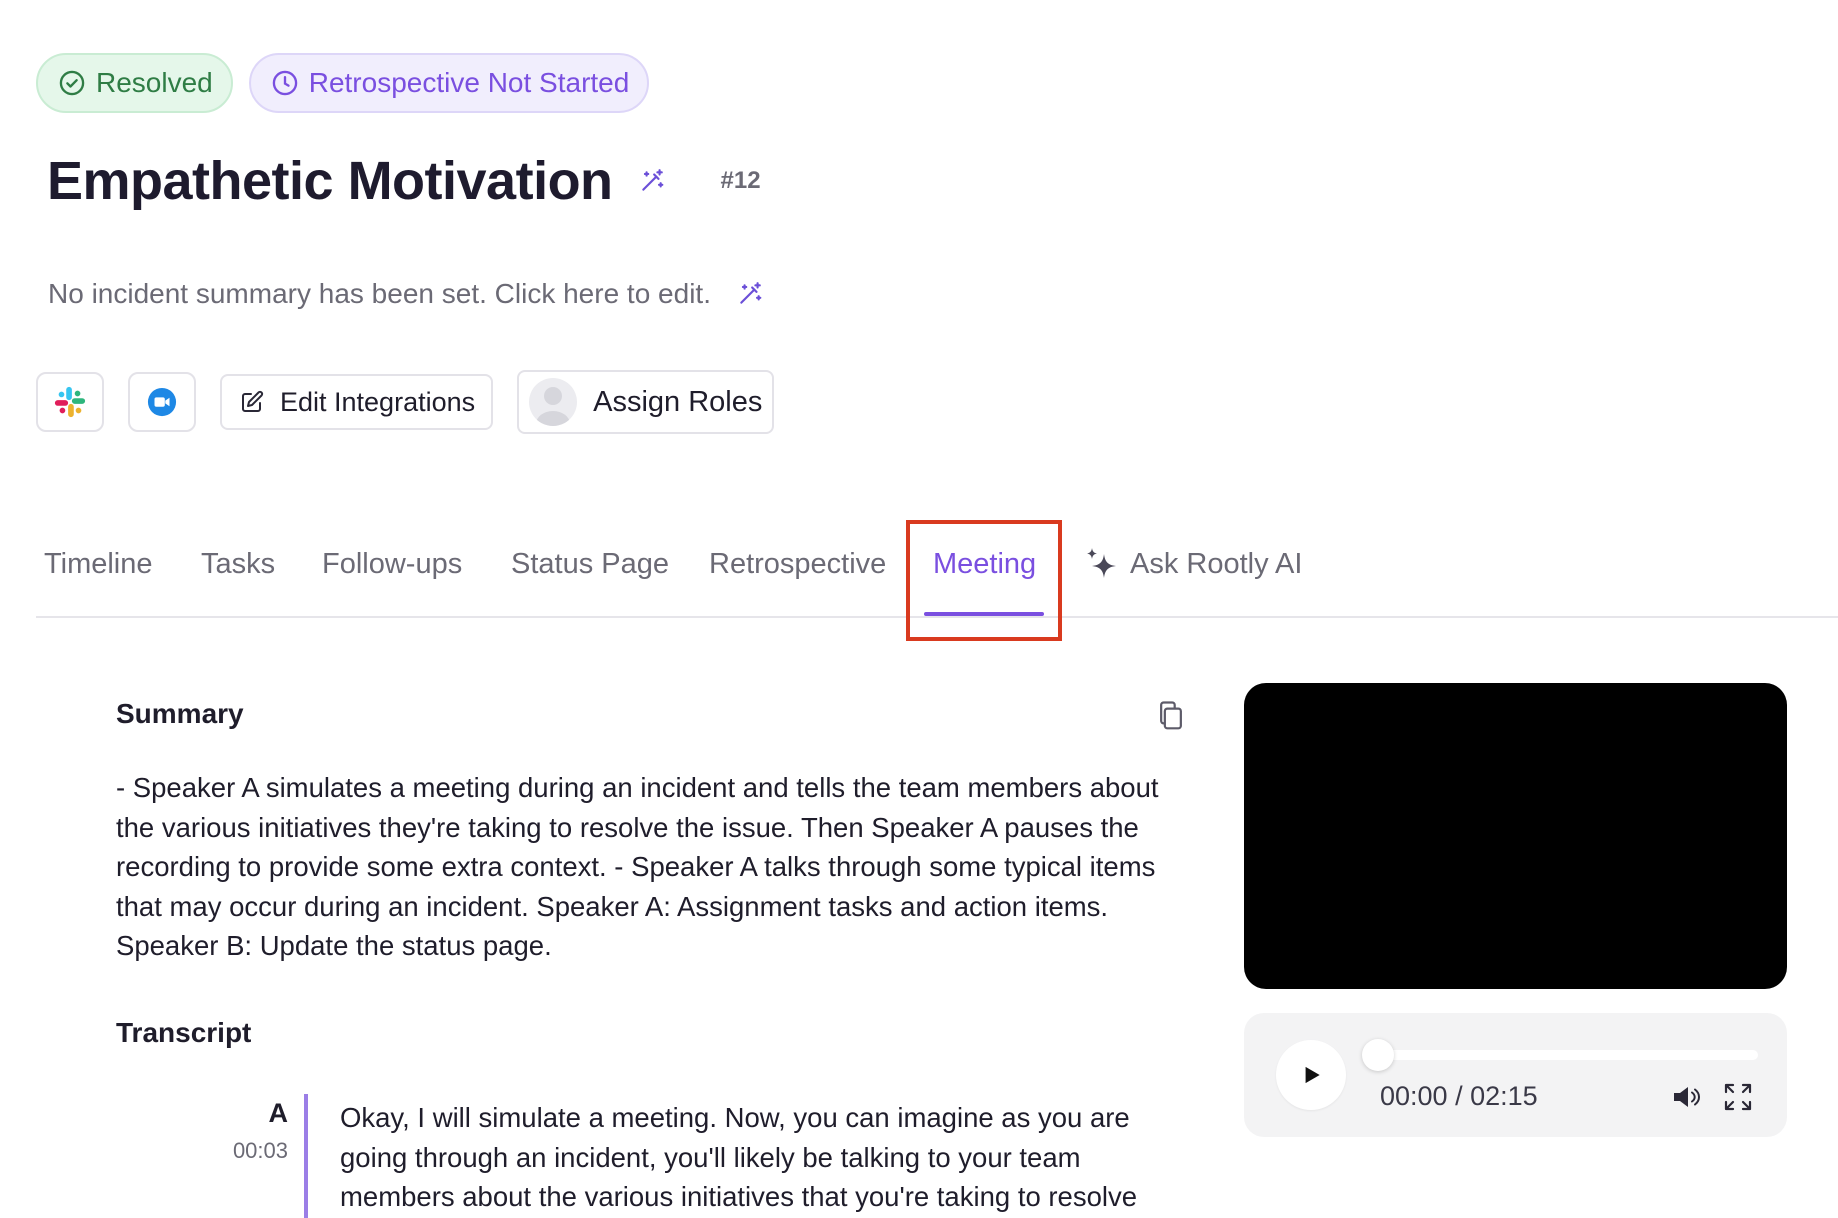 The image size is (1838, 1218). I want to click on tab-status-page: Status Page, so click(590, 564).